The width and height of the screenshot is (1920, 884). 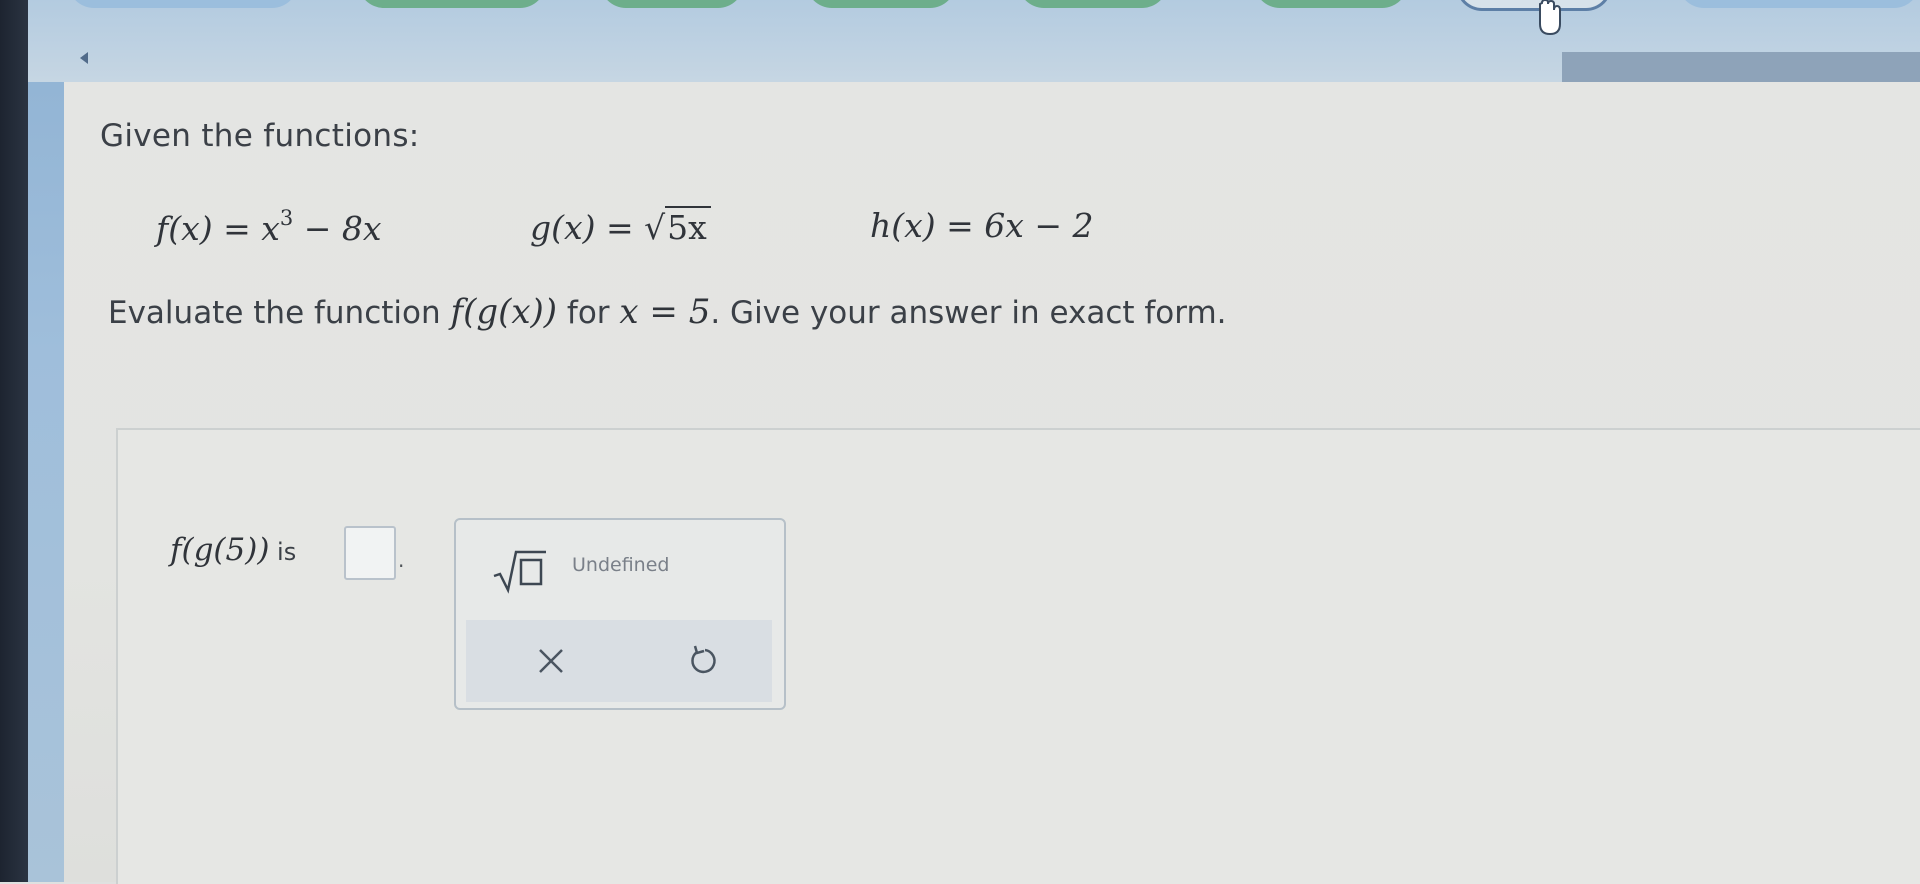 What do you see at coordinates (1741, 67) in the screenshot?
I see `progress-bar` at bounding box center [1741, 67].